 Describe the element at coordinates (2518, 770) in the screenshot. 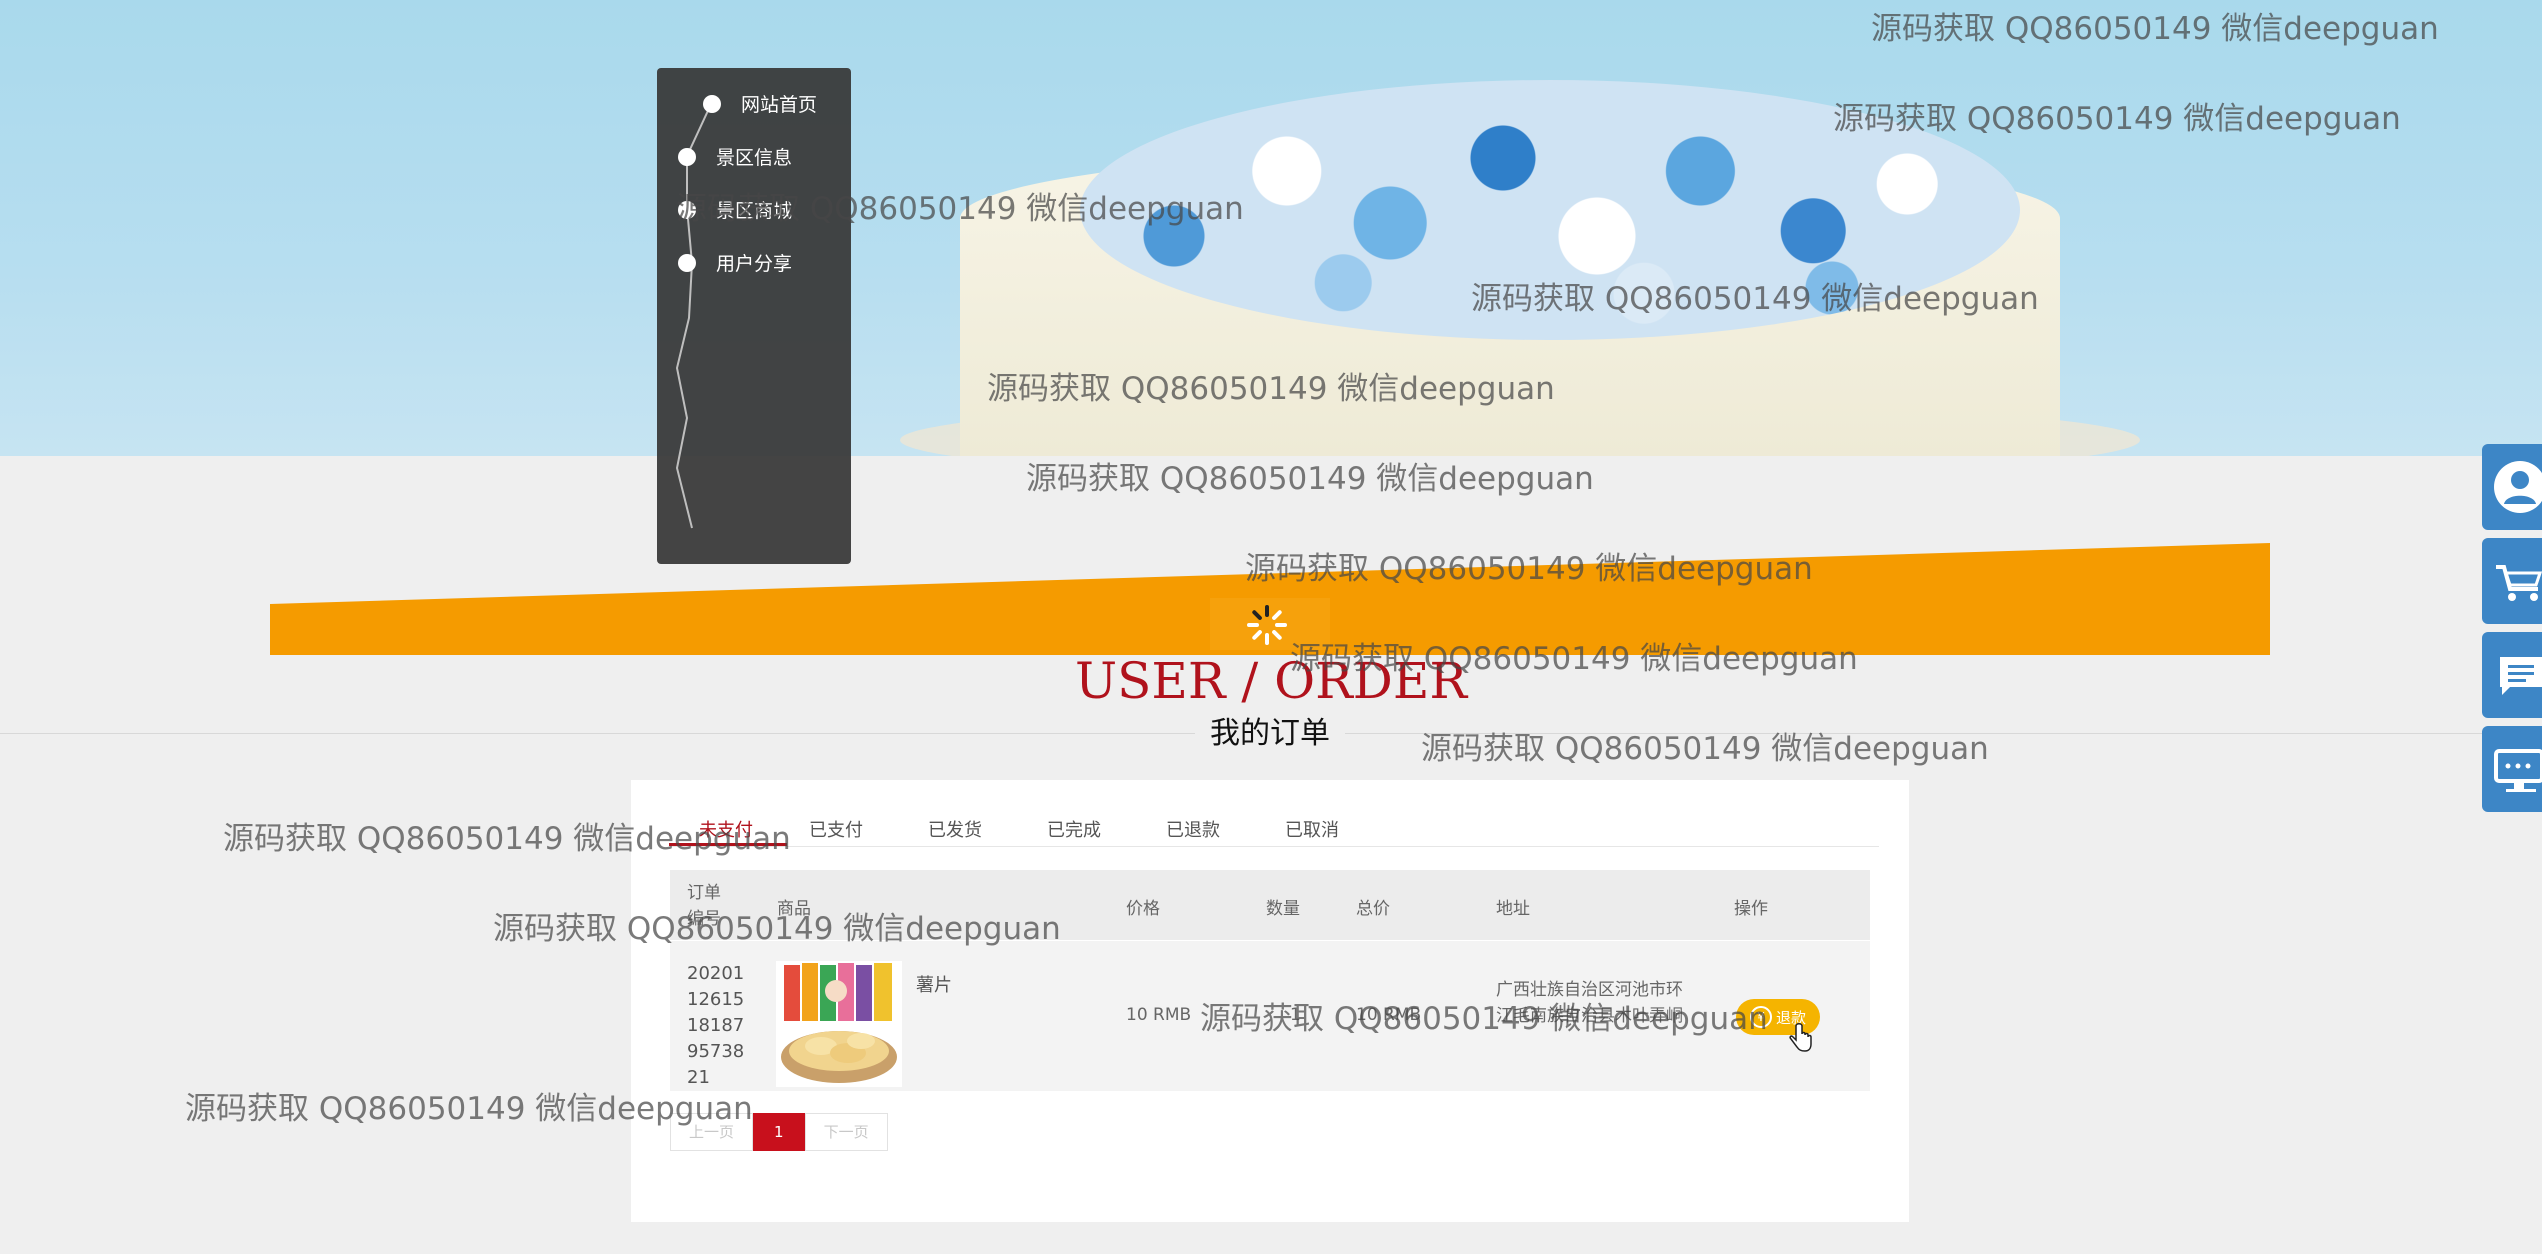

I see `monitor-icon` at that location.